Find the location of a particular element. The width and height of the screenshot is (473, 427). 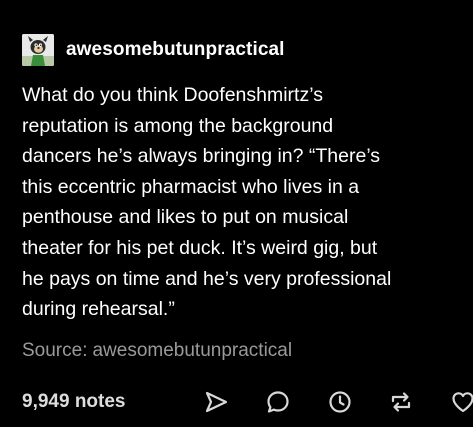

post-body-line: during rehearsal.” is located at coordinates (98, 309).